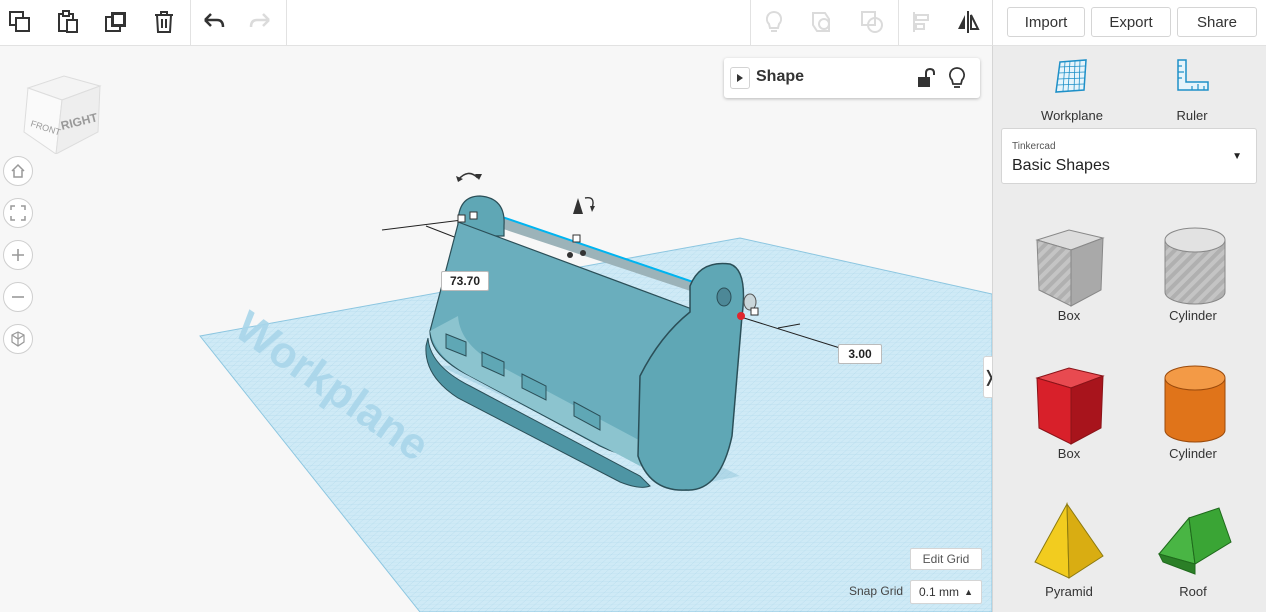 The image size is (1266, 612). What do you see at coordinates (18, 255) in the screenshot?
I see `zoom-in-button` at bounding box center [18, 255].